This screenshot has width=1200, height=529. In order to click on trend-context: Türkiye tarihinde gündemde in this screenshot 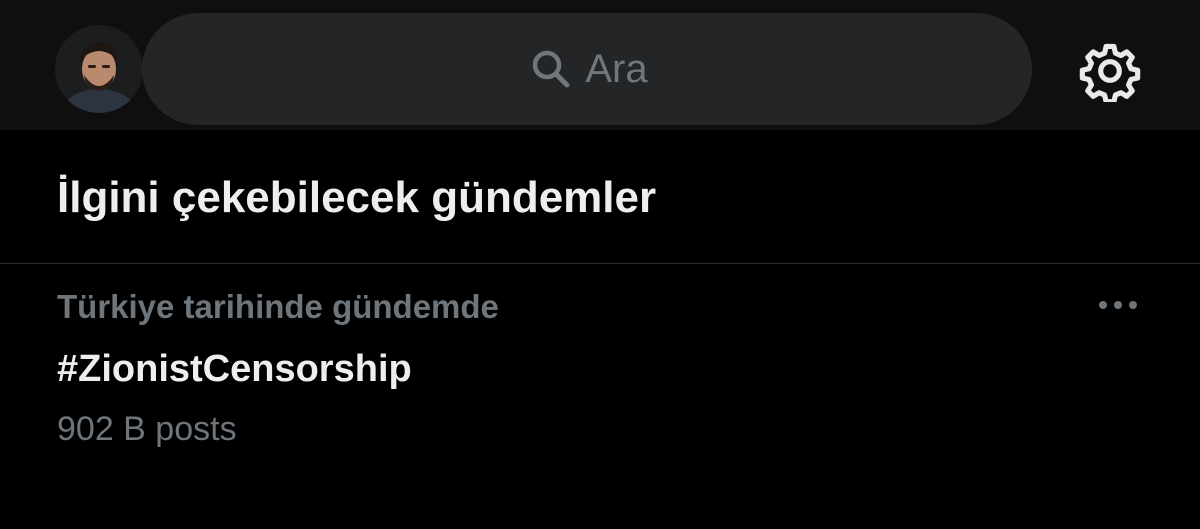, I will do `click(278, 306)`.